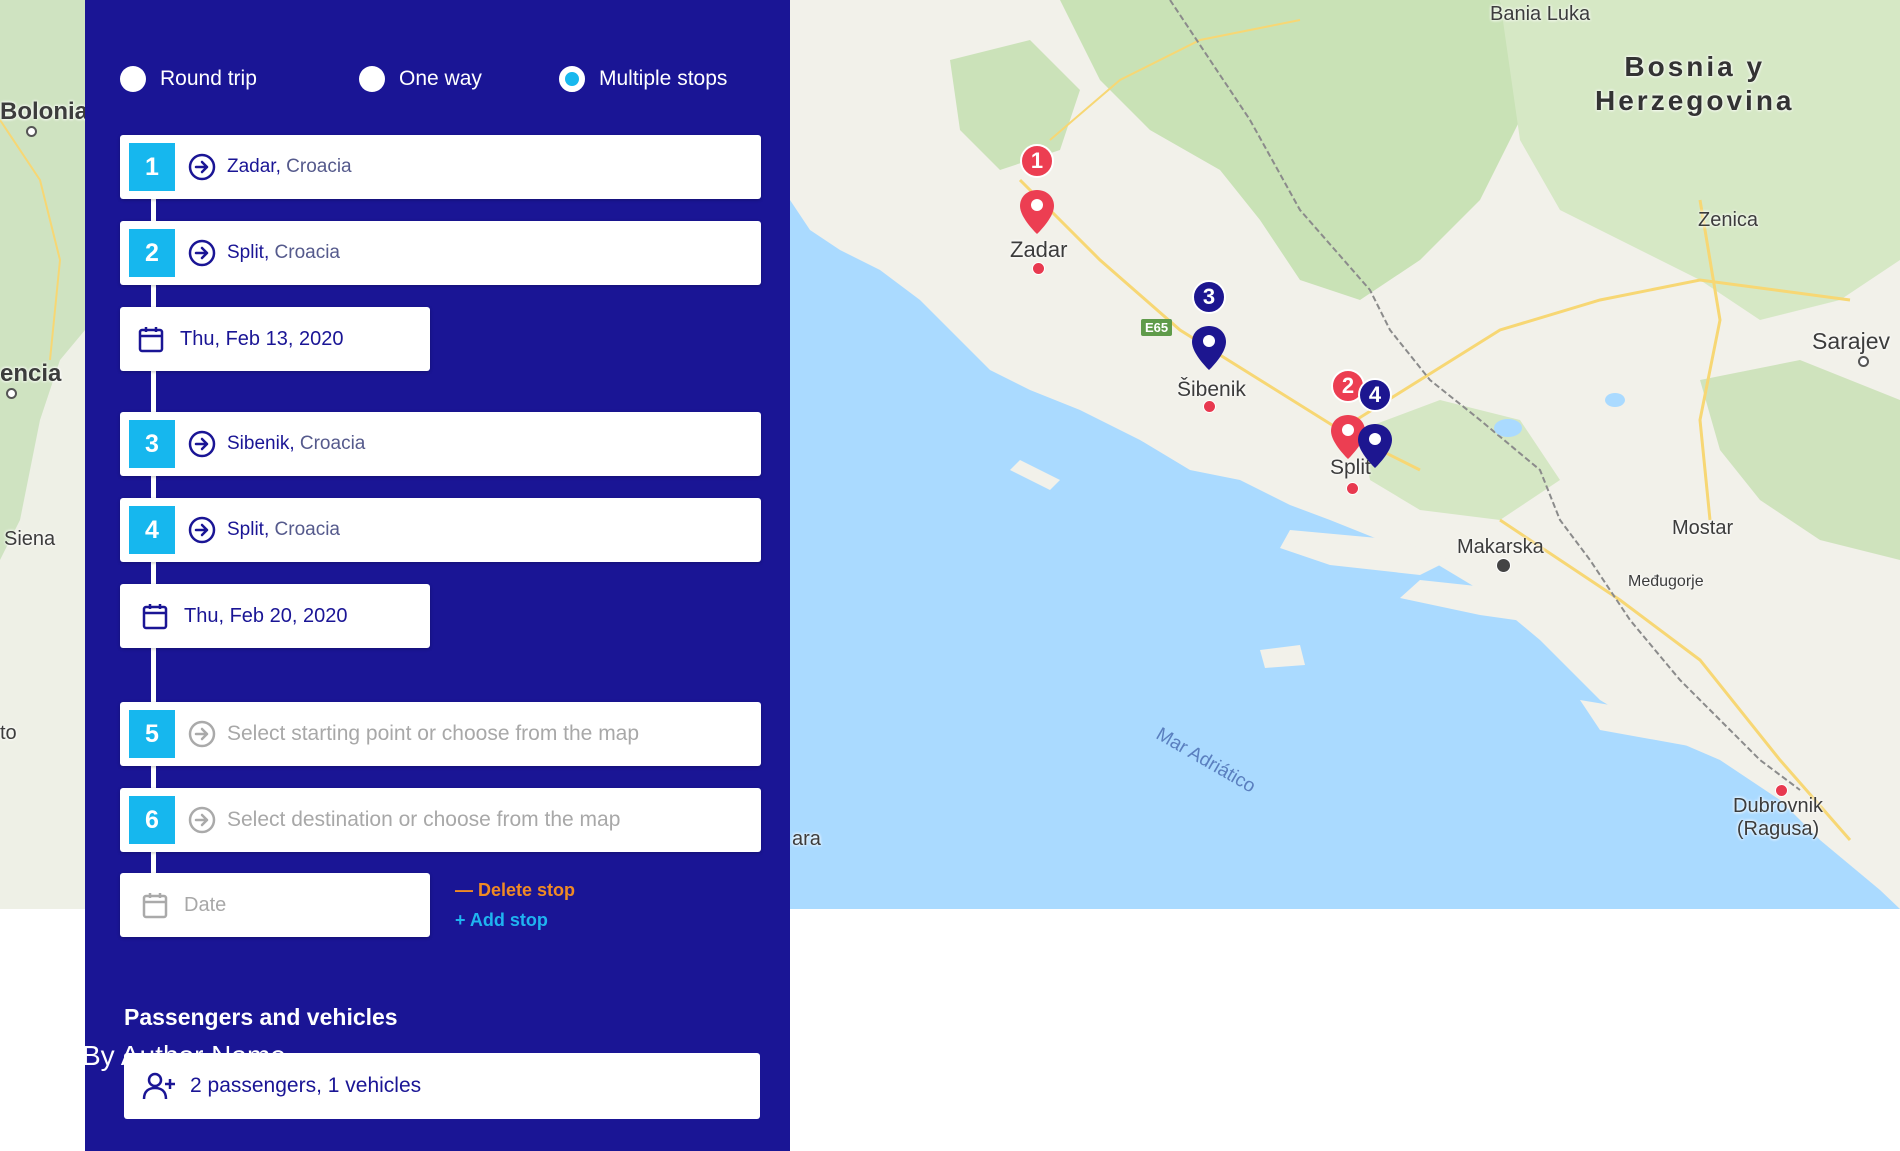 The width and height of the screenshot is (1900, 1151). I want to click on radio-round-trip: Round trip, so click(188, 79).